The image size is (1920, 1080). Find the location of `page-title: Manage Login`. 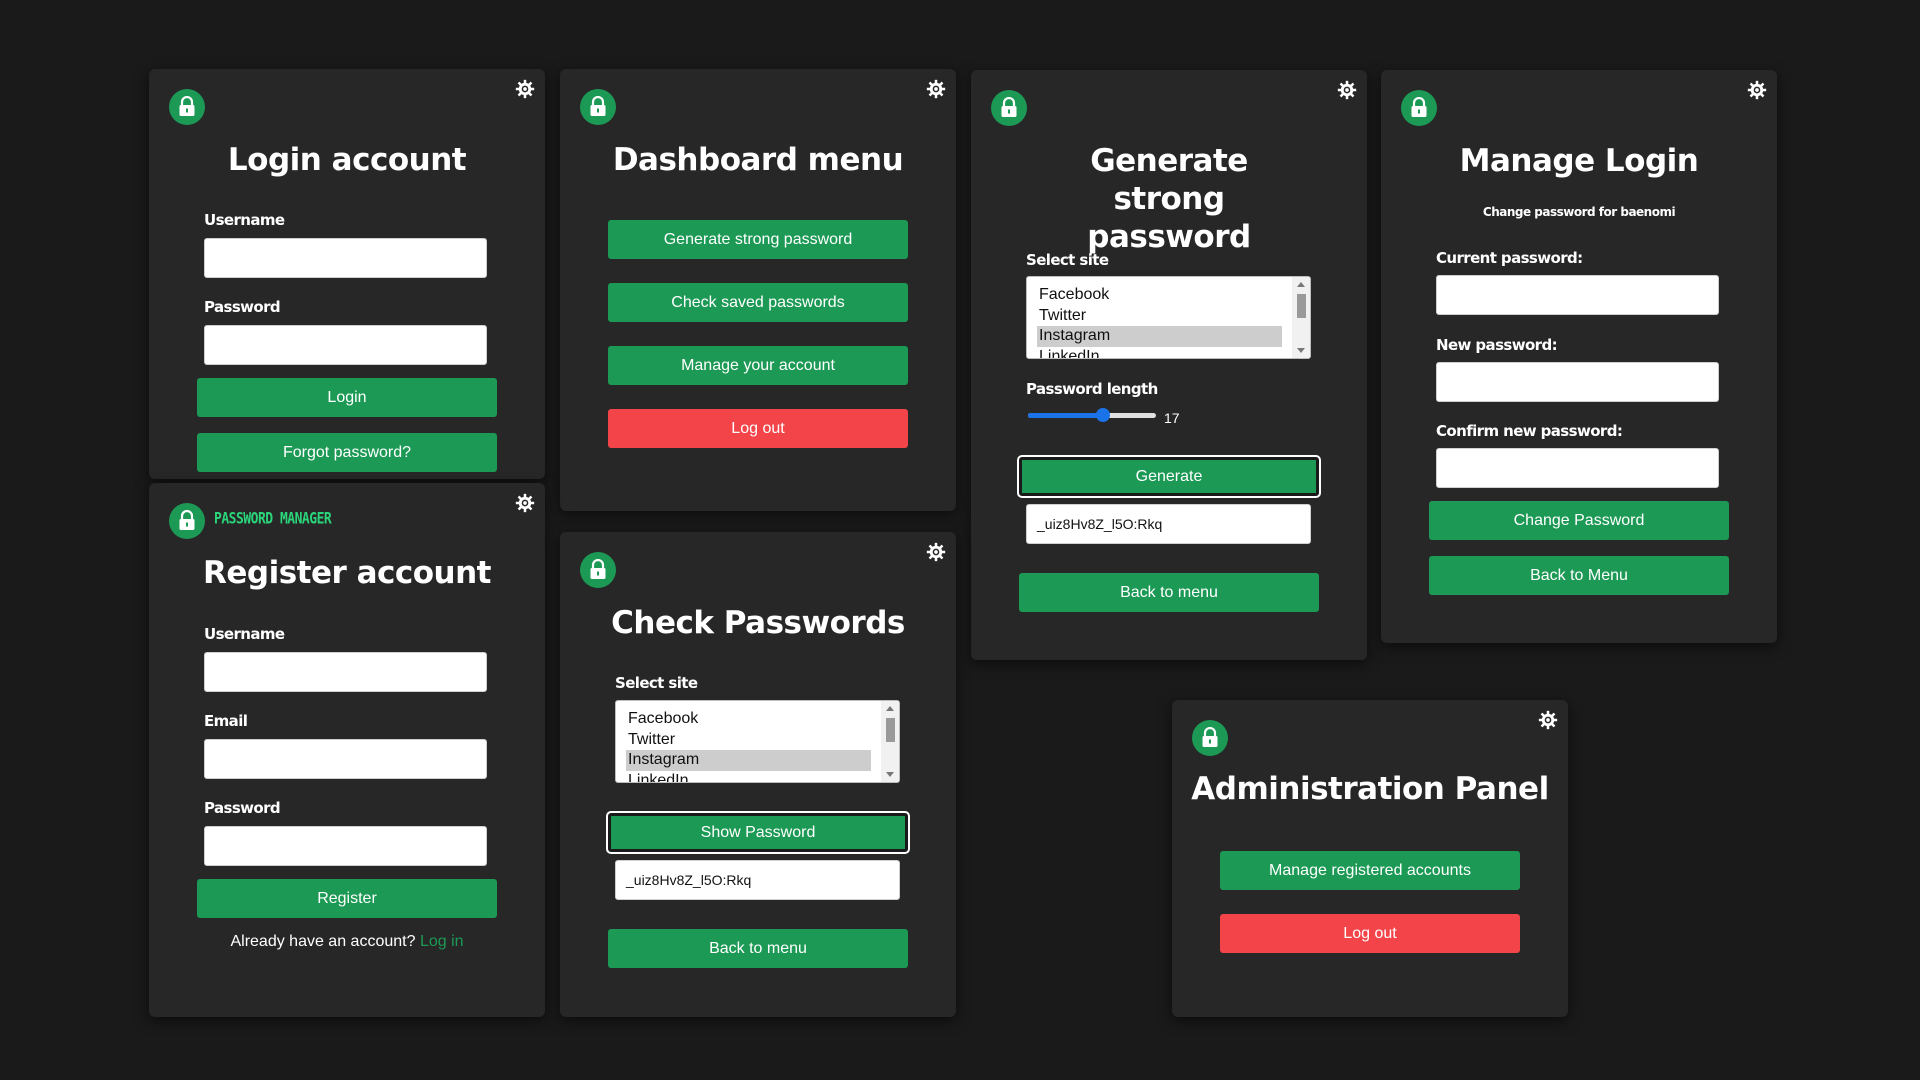

page-title: Manage Login is located at coordinates (1579, 161).